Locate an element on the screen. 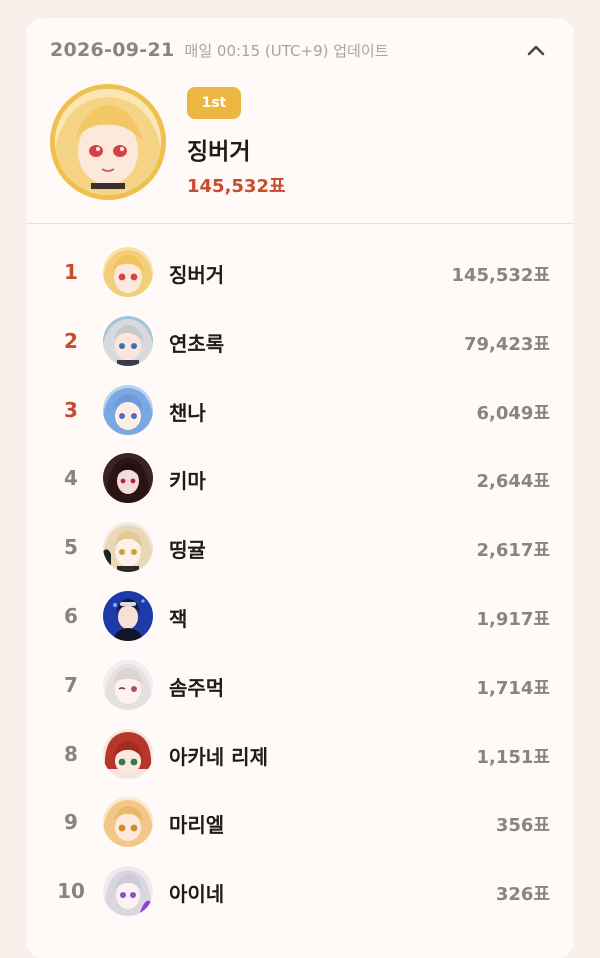  ranker-votes: 2,644표 is located at coordinates (513, 482).